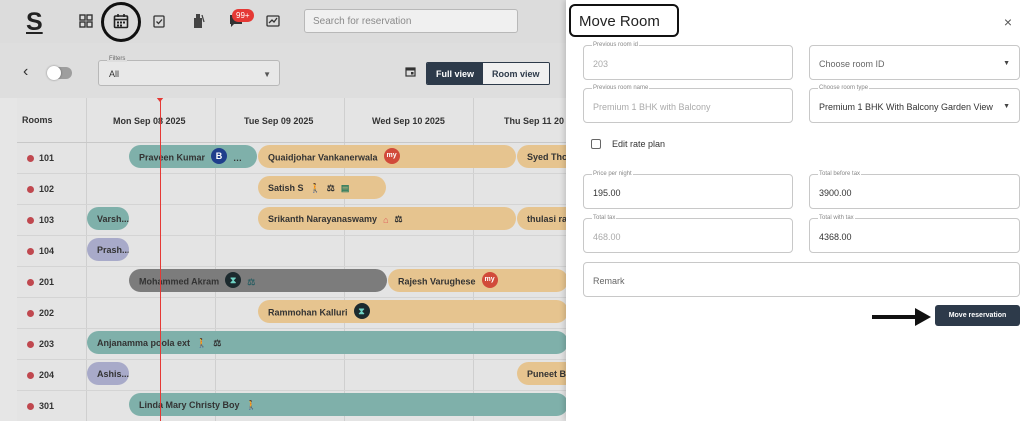 This screenshot has height=421, width=1024. What do you see at coordinates (852, 64) in the screenshot?
I see `select-placeholder: Choose room ID` at bounding box center [852, 64].